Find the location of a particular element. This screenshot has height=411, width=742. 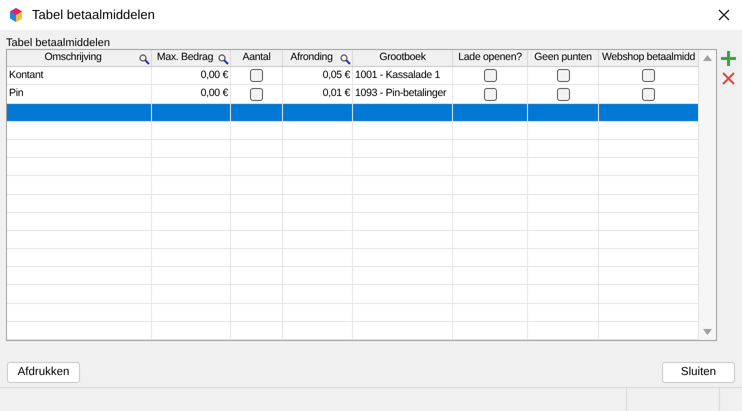

table-cell-text: Pin is located at coordinates (16, 94).